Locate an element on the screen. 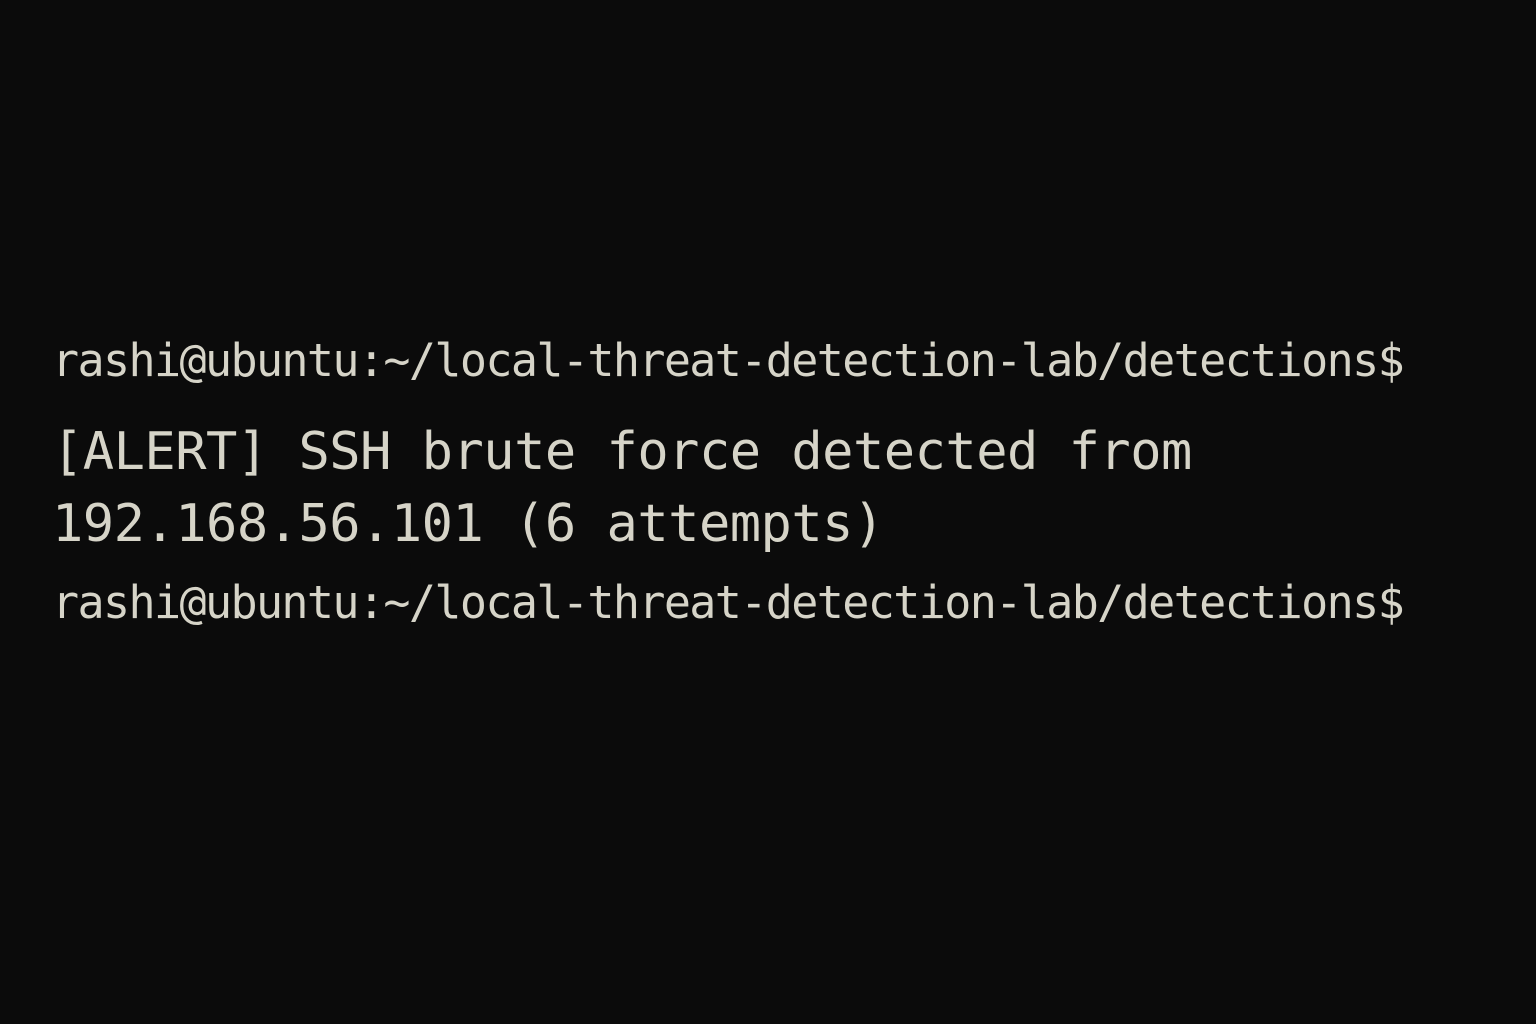  alert-line-2: 192.168.56.101 (6 attempts) is located at coordinates (468, 524).